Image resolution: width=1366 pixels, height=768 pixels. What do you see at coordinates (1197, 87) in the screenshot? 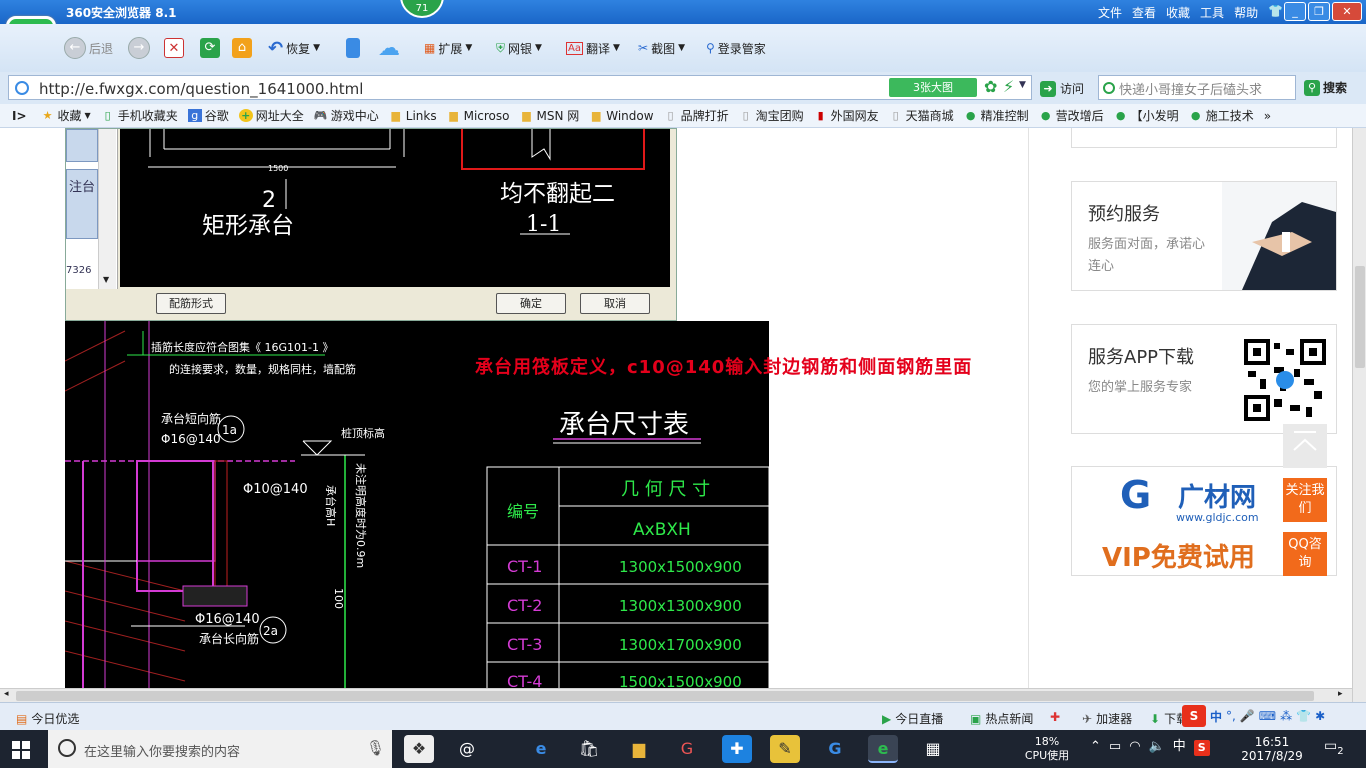
I see `search-input: 快递小哥撞女子后磕头求` at bounding box center [1197, 87].